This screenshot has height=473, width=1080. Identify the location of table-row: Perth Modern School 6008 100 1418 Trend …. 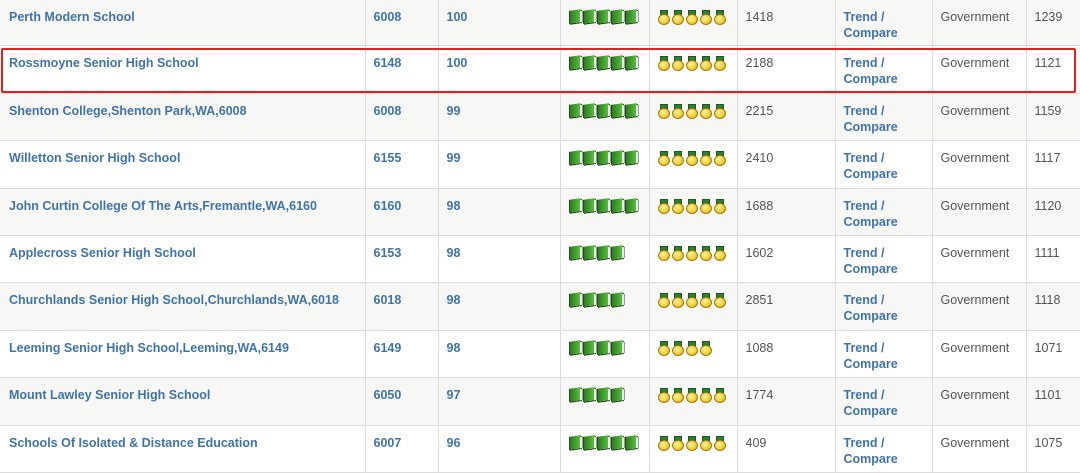
(540, 23).